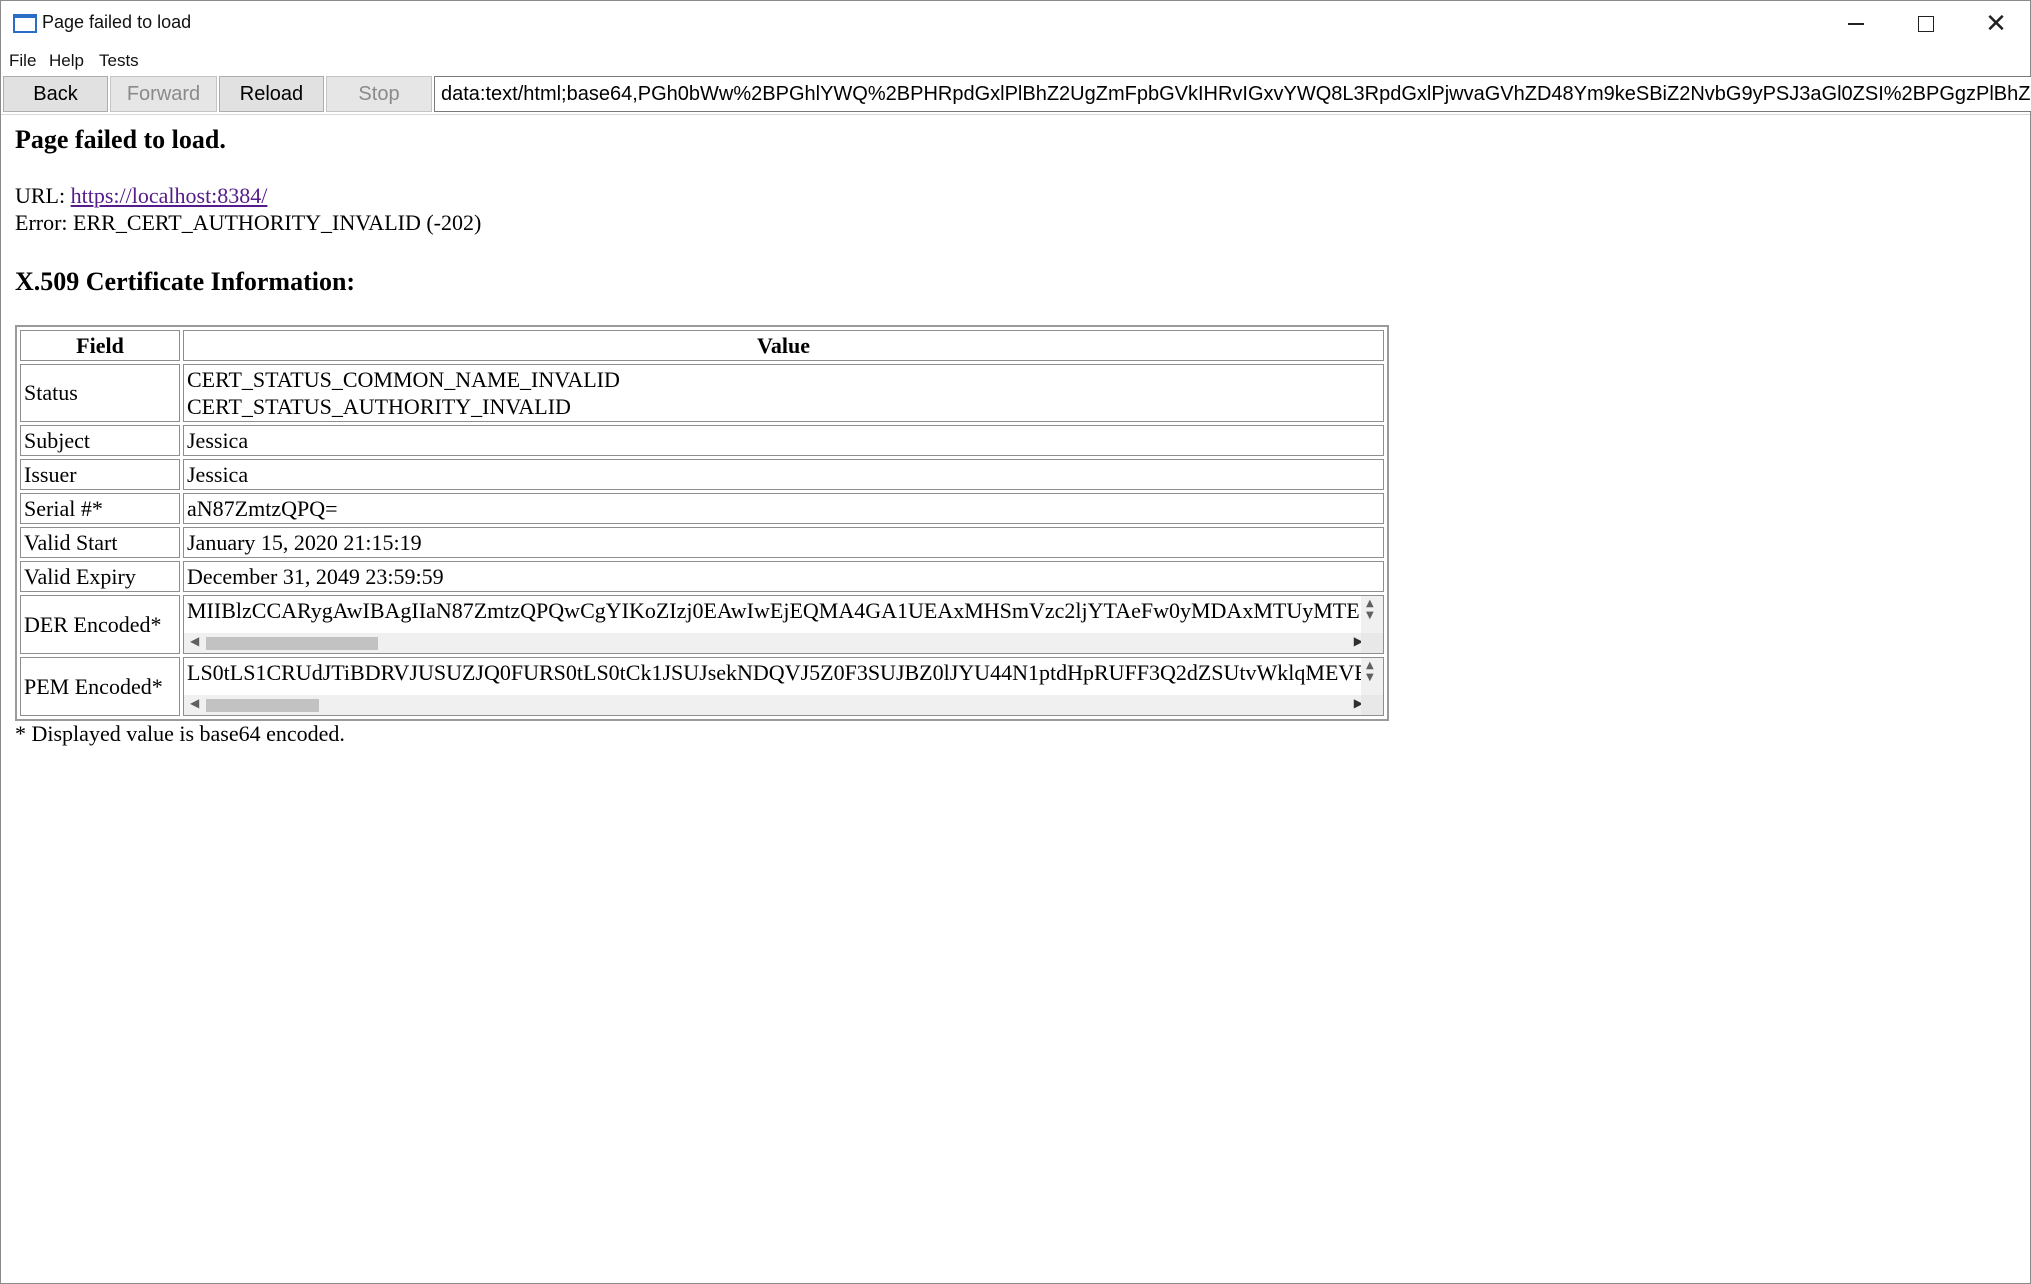 The width and height of the screenshot is (2031, 1284). Describe the element at coordinates (783, 576) in the screenshot. I see `value-valid-expiry: December 31, 2049 23:59:59` at that location.